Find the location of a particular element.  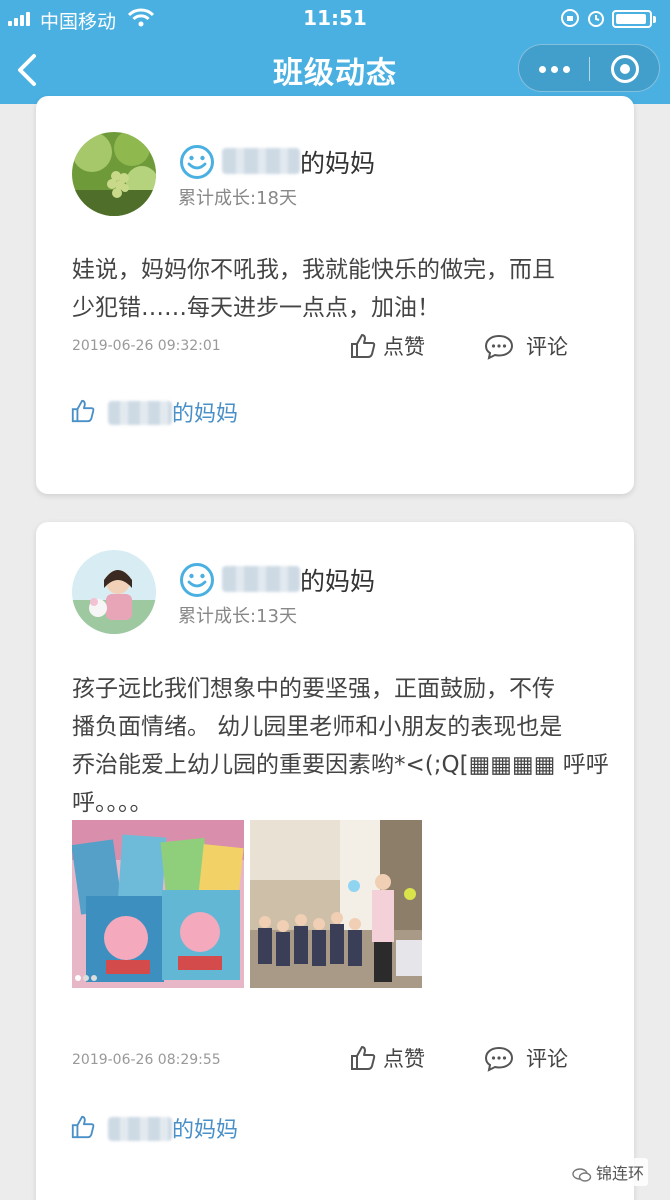

status-icons is located at coordinates (603, 18).